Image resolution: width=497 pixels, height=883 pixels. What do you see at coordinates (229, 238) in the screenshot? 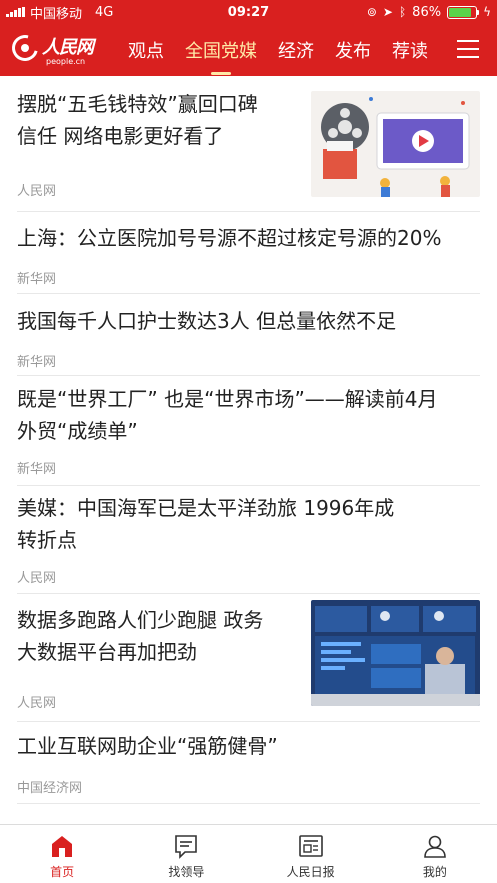
I see `news-title-line: 上海：公立医院加号号源不超过核定号源的20%` at bounding box center [229, 238].